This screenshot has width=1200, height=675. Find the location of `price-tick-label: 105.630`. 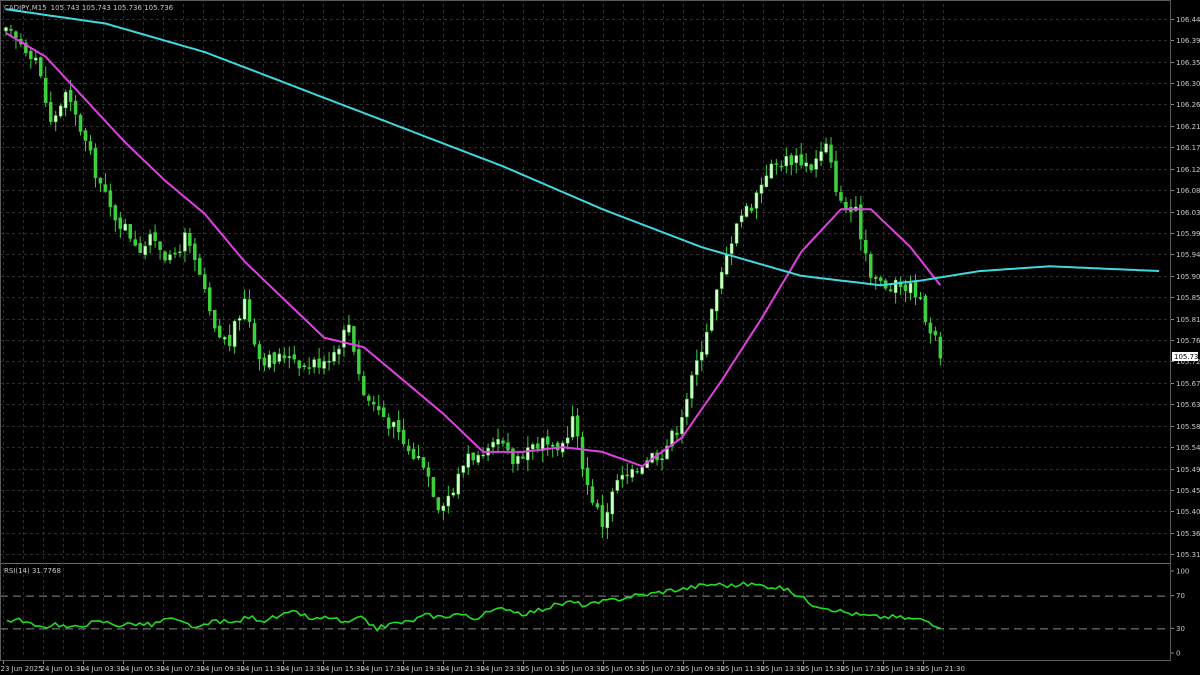

price-tick-label: 105.630 is located at coordinates (1188, 405).